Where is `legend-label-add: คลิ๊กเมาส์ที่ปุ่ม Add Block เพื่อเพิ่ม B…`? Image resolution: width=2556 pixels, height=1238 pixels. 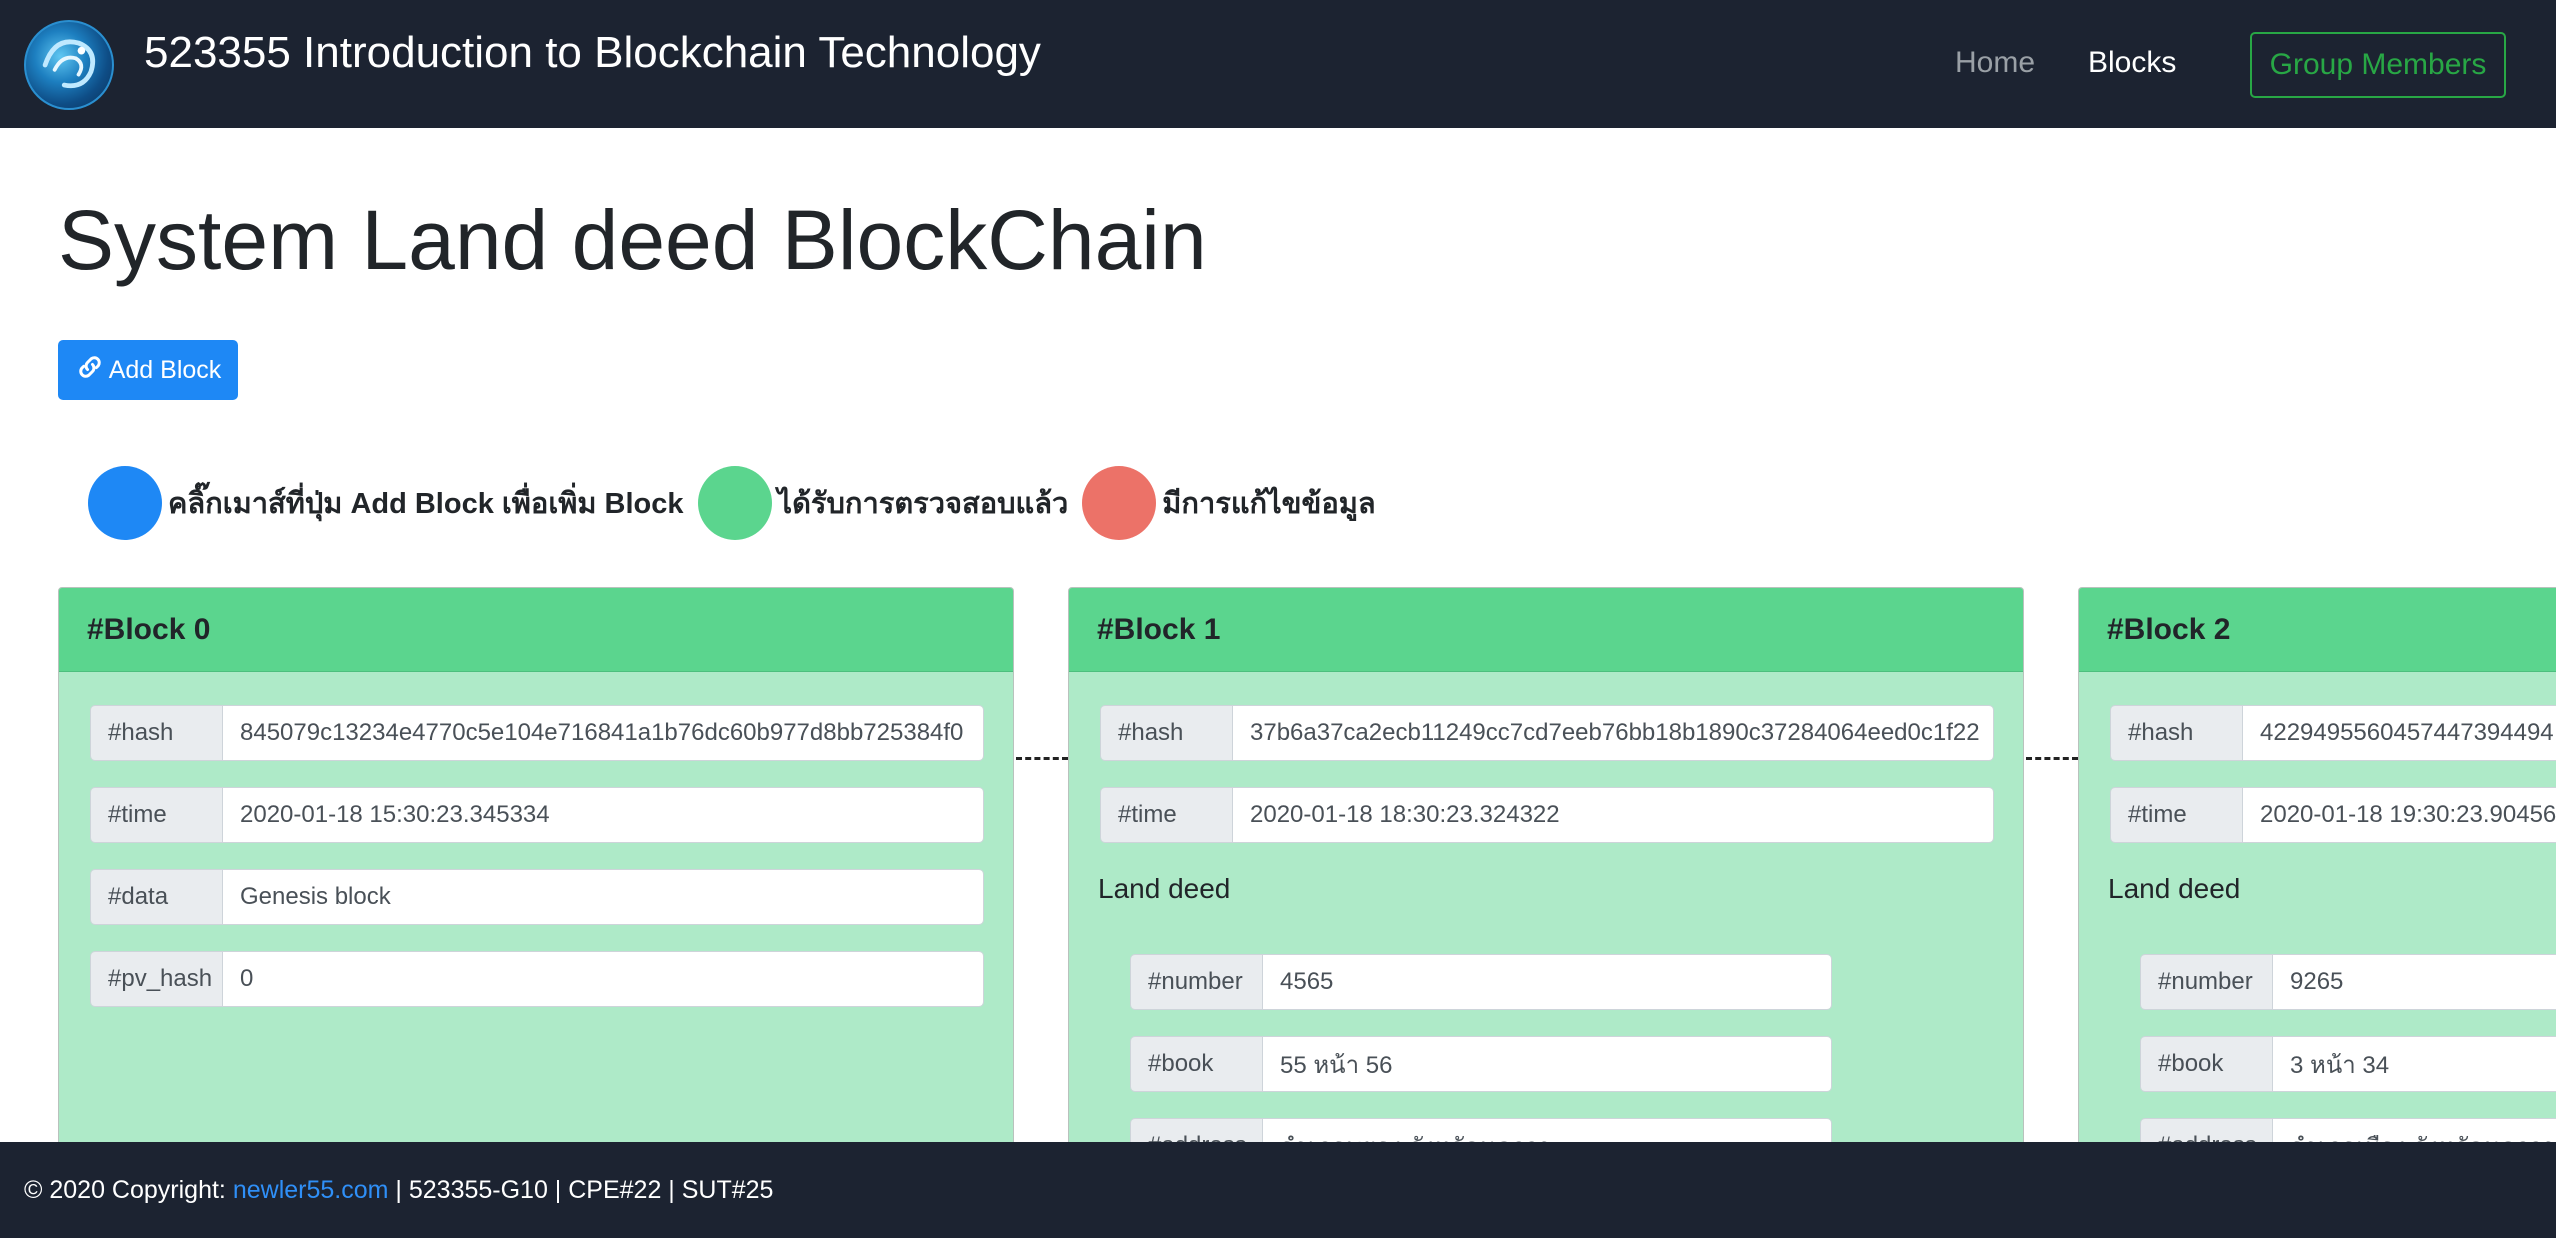 legend-label-add: คลิ๊กเมาส์ที่ปุ่ม Add Block เพื่อเพิ่ม B… is located at coordinates (426, 504).